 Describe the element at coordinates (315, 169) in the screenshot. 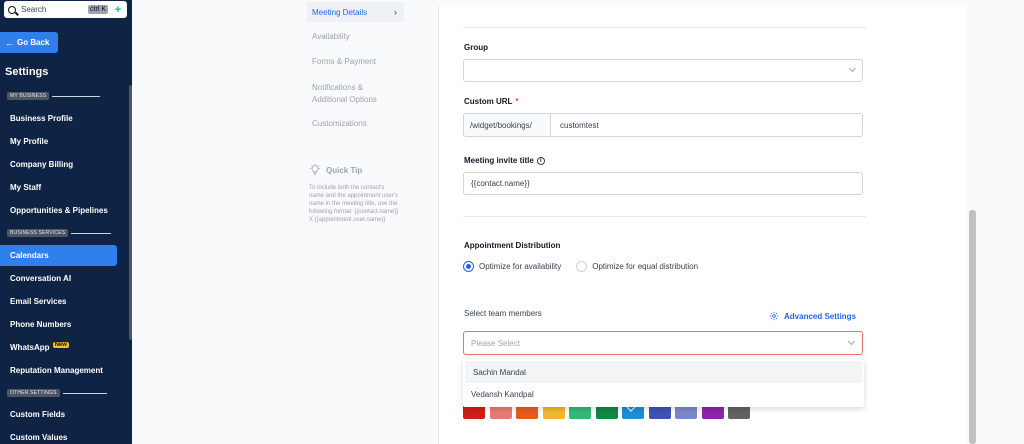

I see `lightbulb-icon` at that location.